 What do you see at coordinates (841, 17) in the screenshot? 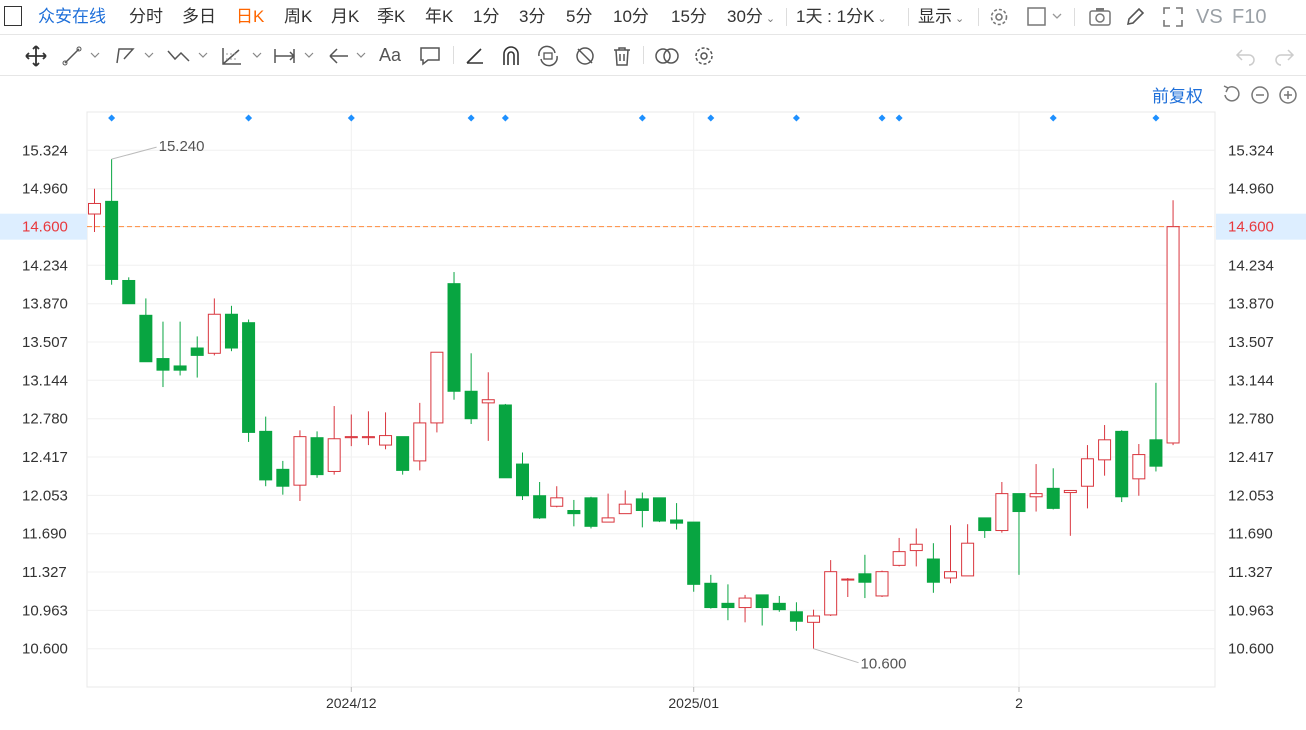
I see `range-select: 1天 : 1分K ⌄` at bounding box center [841, 17].